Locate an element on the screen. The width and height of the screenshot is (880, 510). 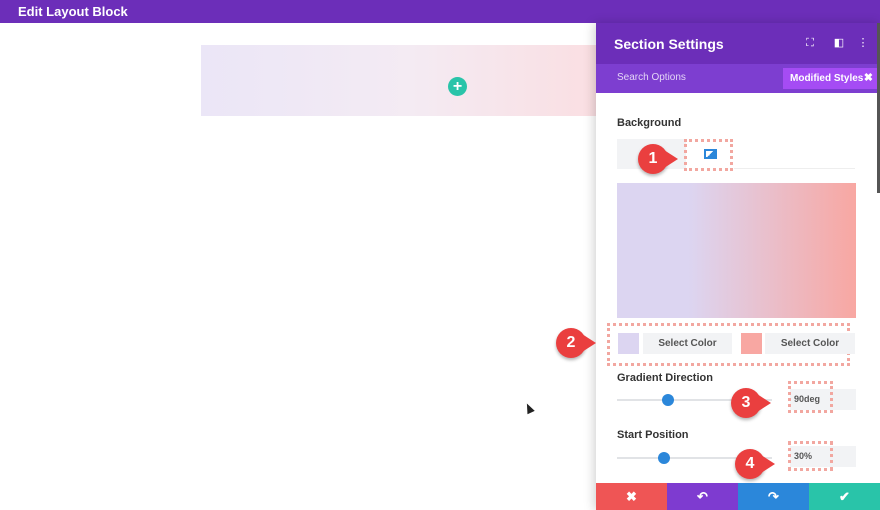
color-stop-2-select-button: Select Color is located at coordinates (810, 343).